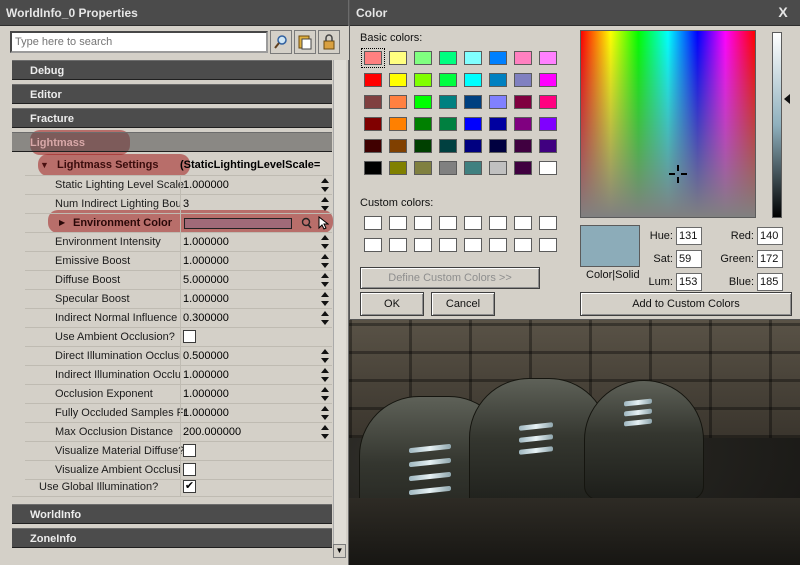 This screenshot has height=565, width=800. Describe the element at coordinates (392, 304) in the screenshot. I see `ok-button: OK` at that location.